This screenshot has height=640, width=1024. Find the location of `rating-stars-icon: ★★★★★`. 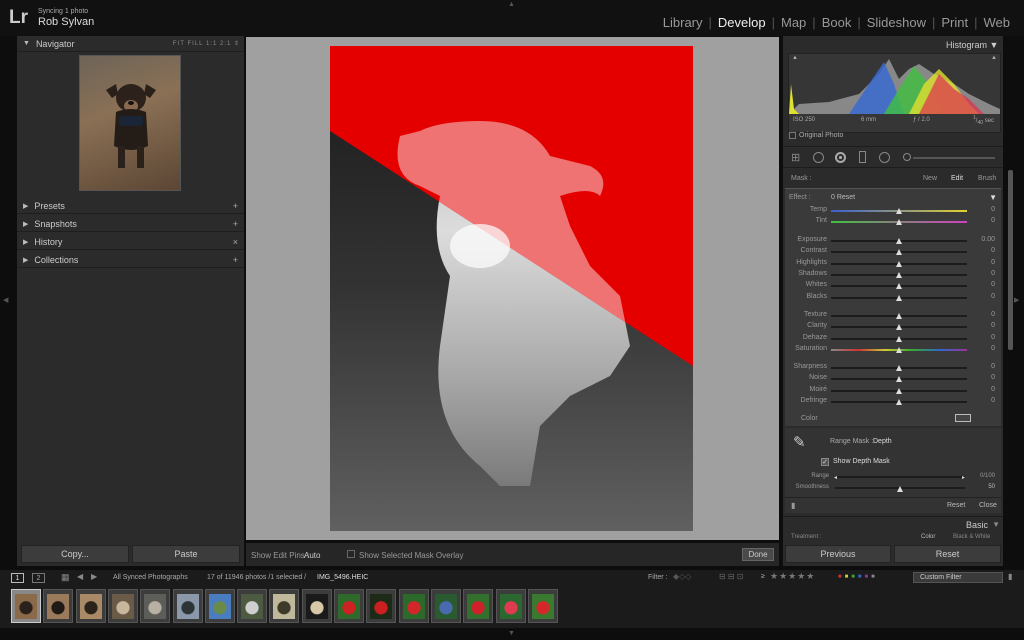

rating-stars-icon: ★★★★★ is located at coordinates (792, 576).